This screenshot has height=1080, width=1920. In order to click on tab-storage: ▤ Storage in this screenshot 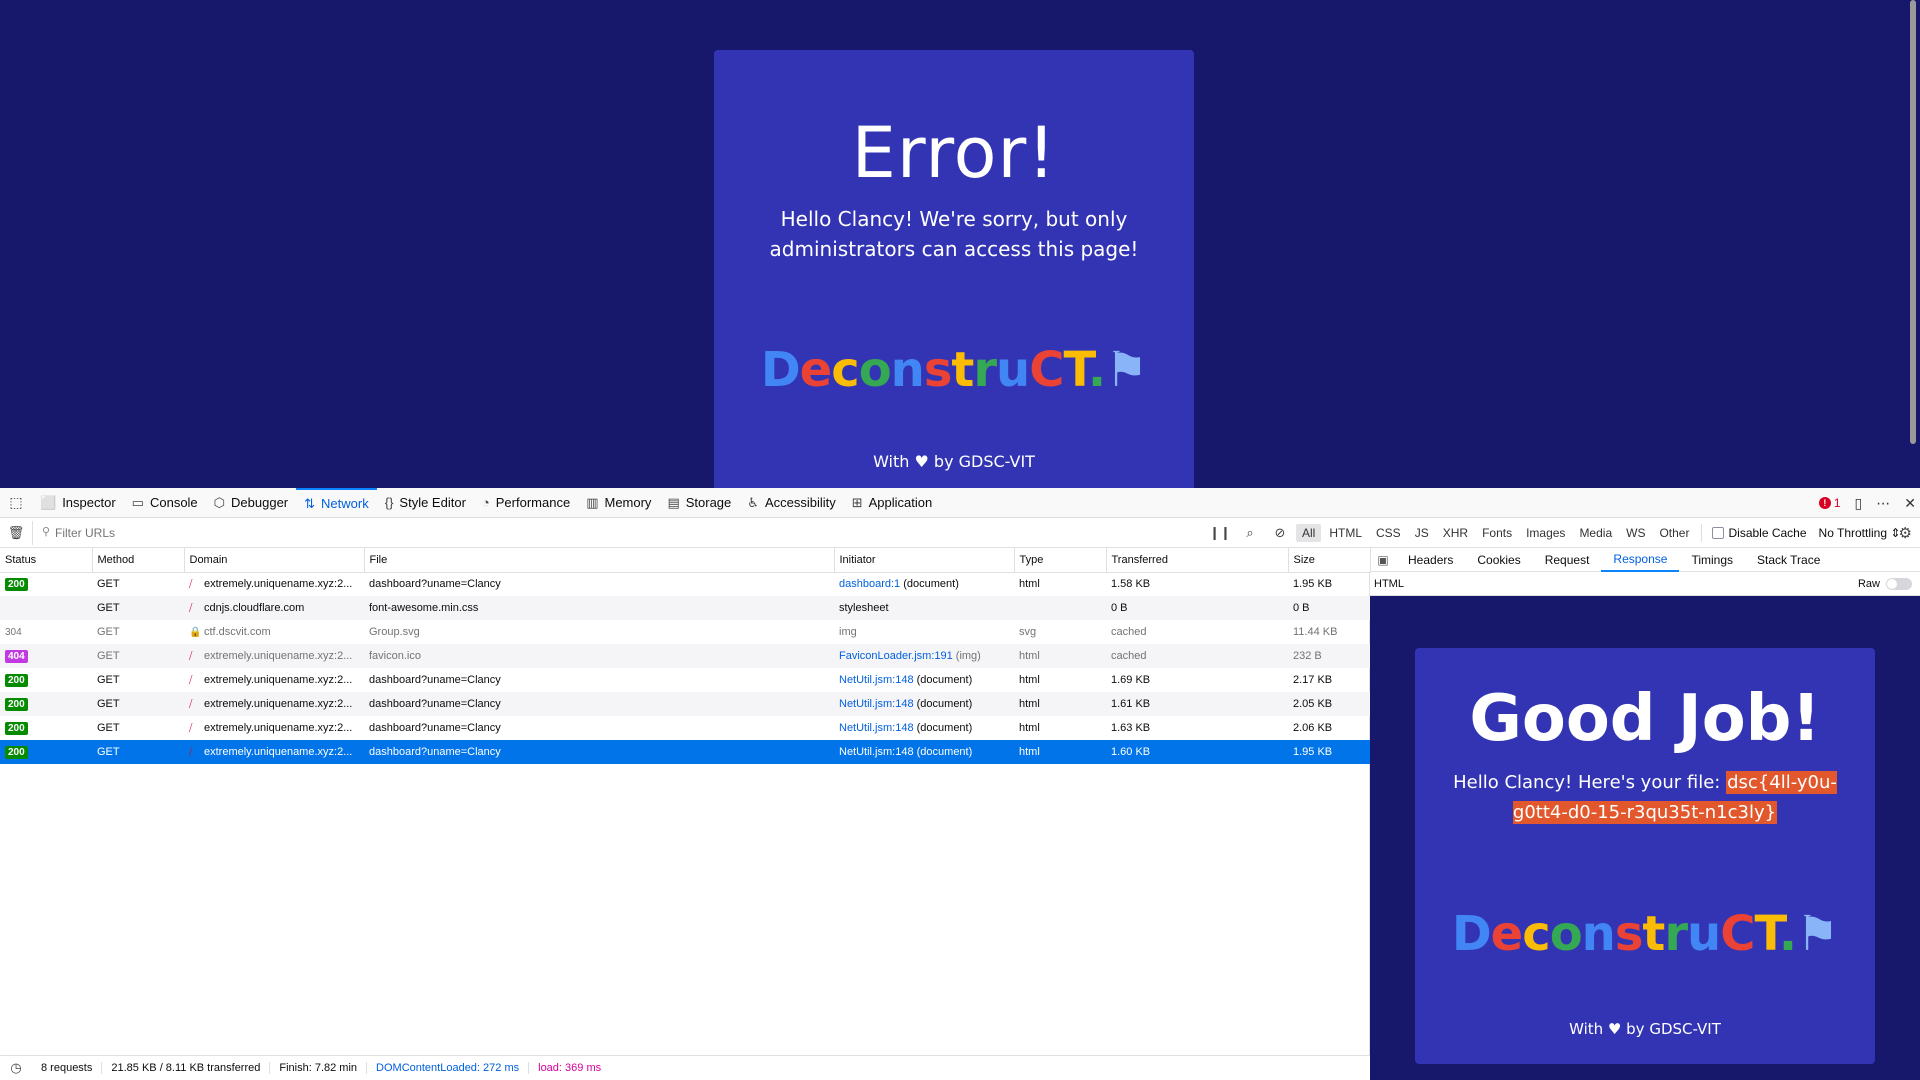, I will do `click(699, 503)`.